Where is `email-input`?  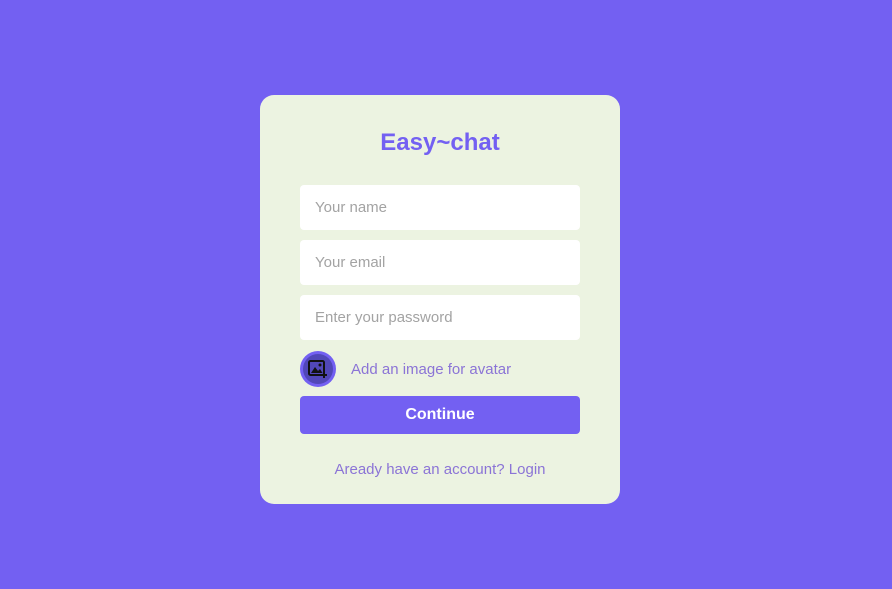
email-input is located at coordinates (440, 262).